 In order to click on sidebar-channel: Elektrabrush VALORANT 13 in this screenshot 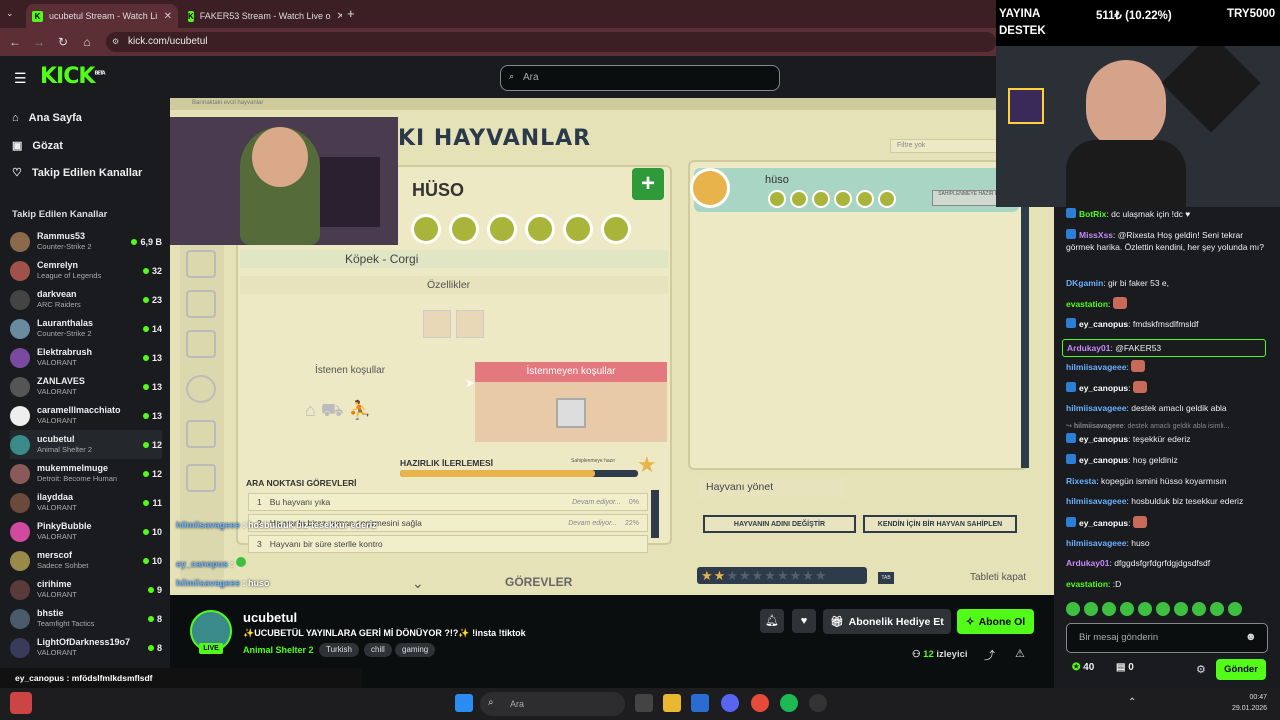, I will do `click(86, 357)`.